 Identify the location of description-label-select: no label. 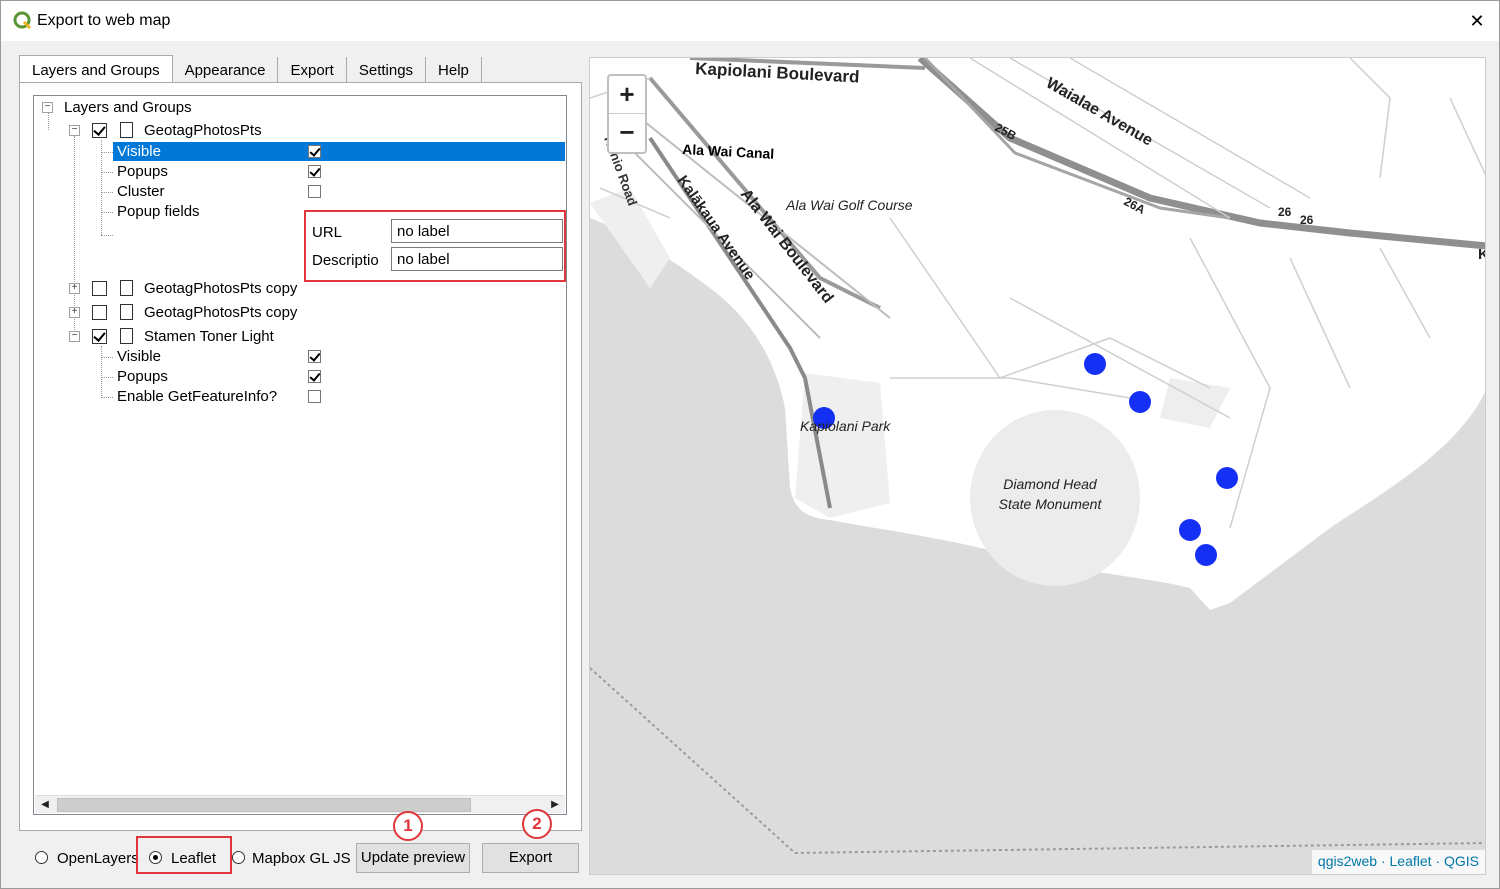
(477, 259).